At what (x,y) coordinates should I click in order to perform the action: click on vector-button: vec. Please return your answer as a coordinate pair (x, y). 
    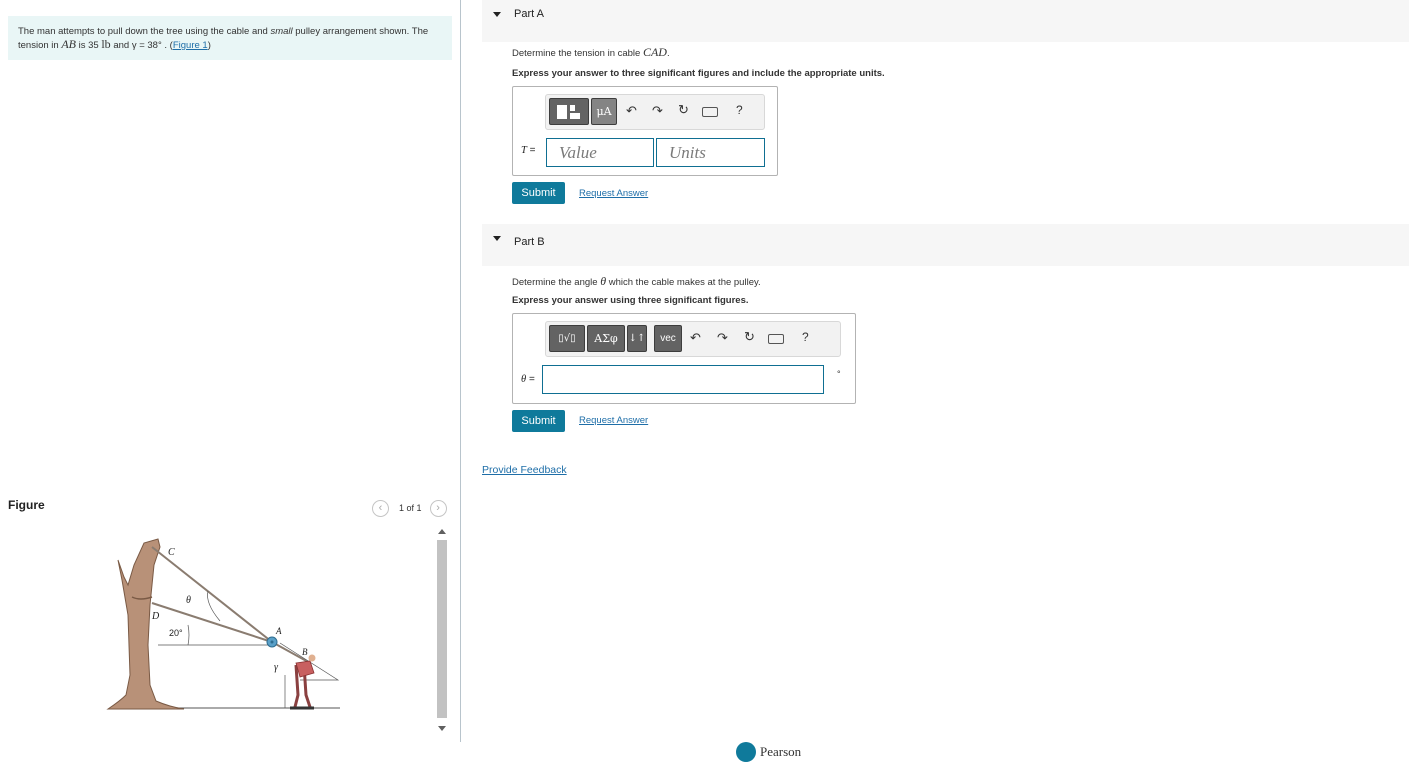
    Looking at the image, I should click on (668, 338).